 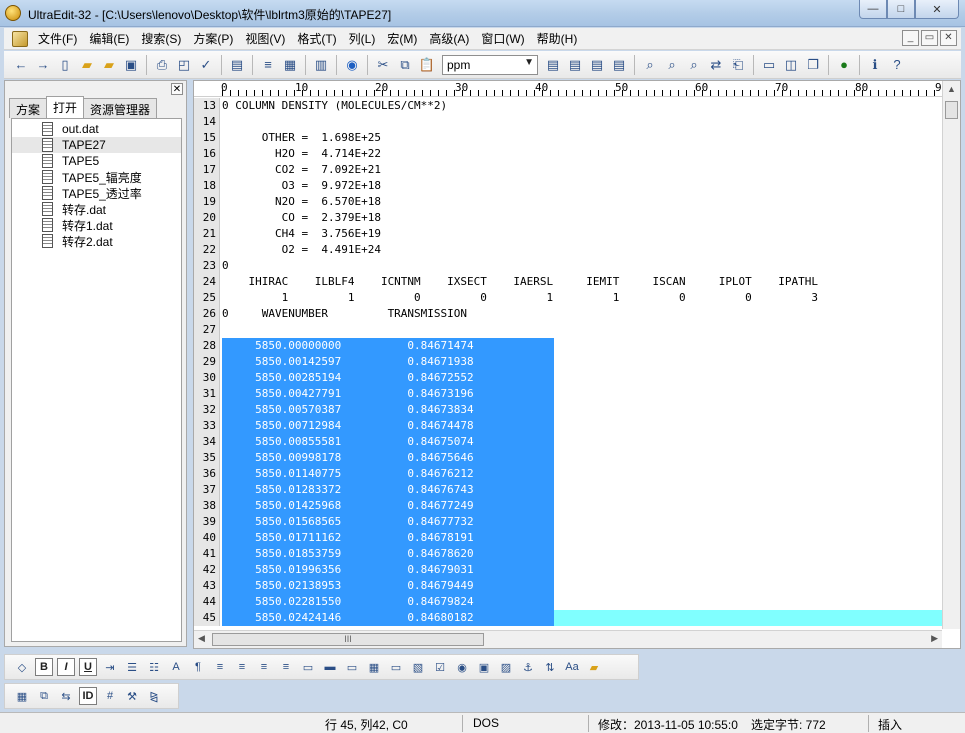 What do you see at coordinates (484, 667) in the screenshot?
I see `frame-icon: ▣` at bounding box center [484, 667].